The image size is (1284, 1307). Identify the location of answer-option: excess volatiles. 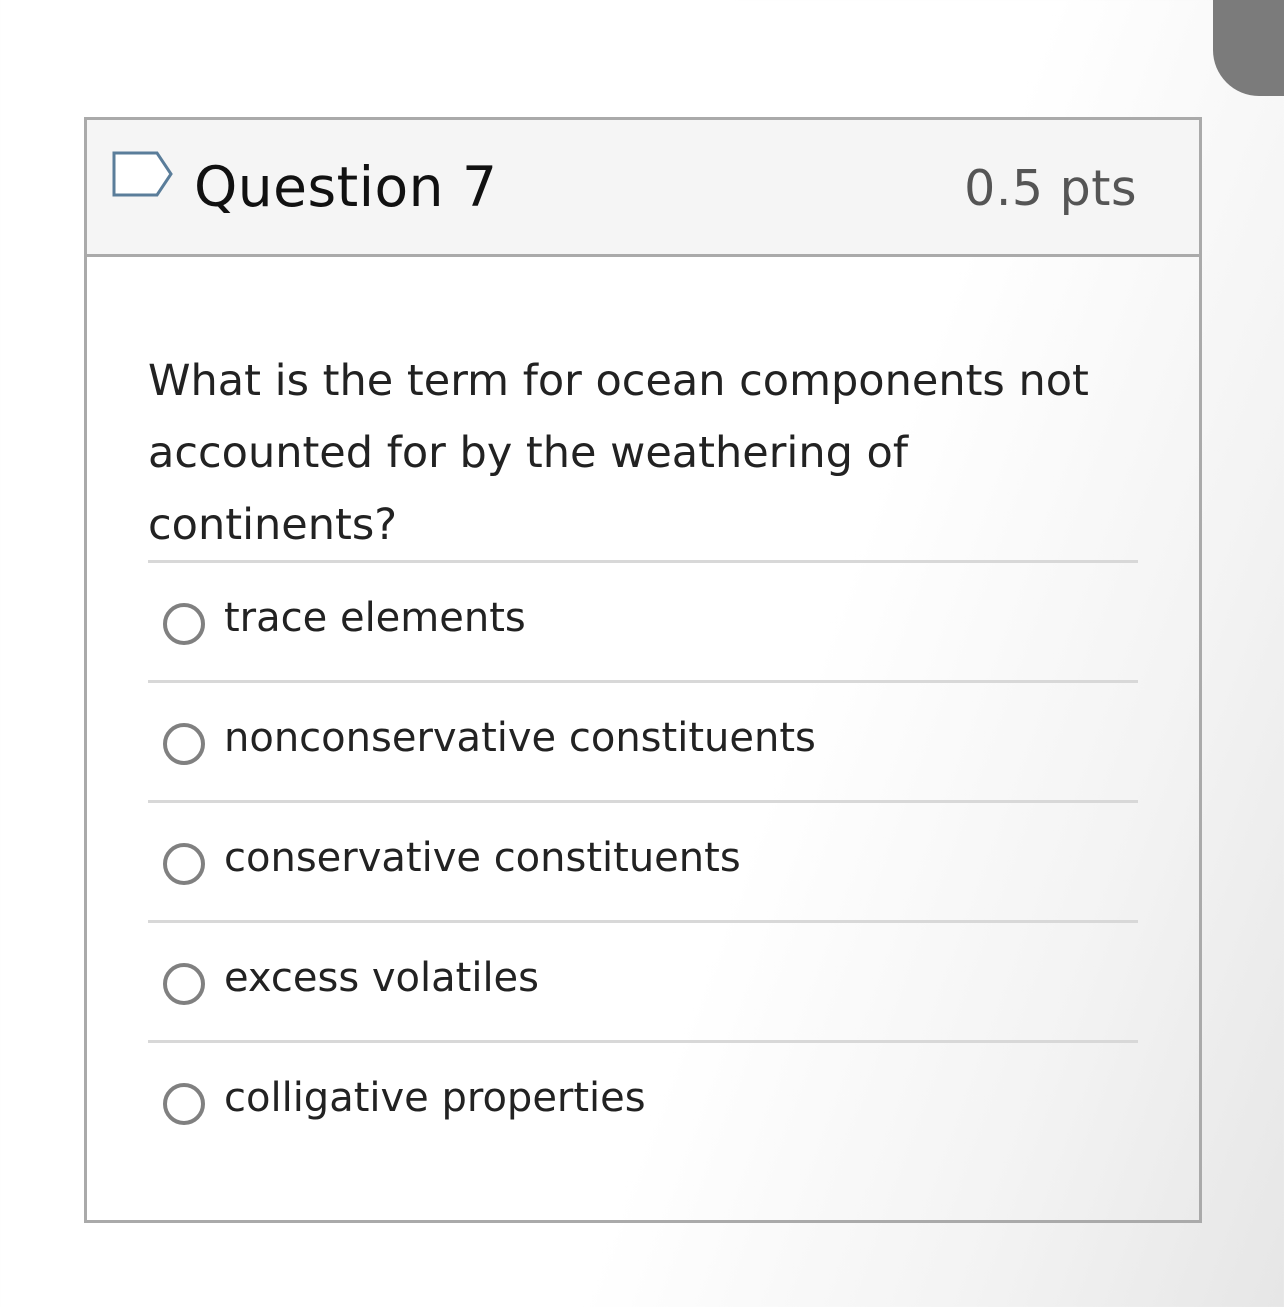
(643, 980).